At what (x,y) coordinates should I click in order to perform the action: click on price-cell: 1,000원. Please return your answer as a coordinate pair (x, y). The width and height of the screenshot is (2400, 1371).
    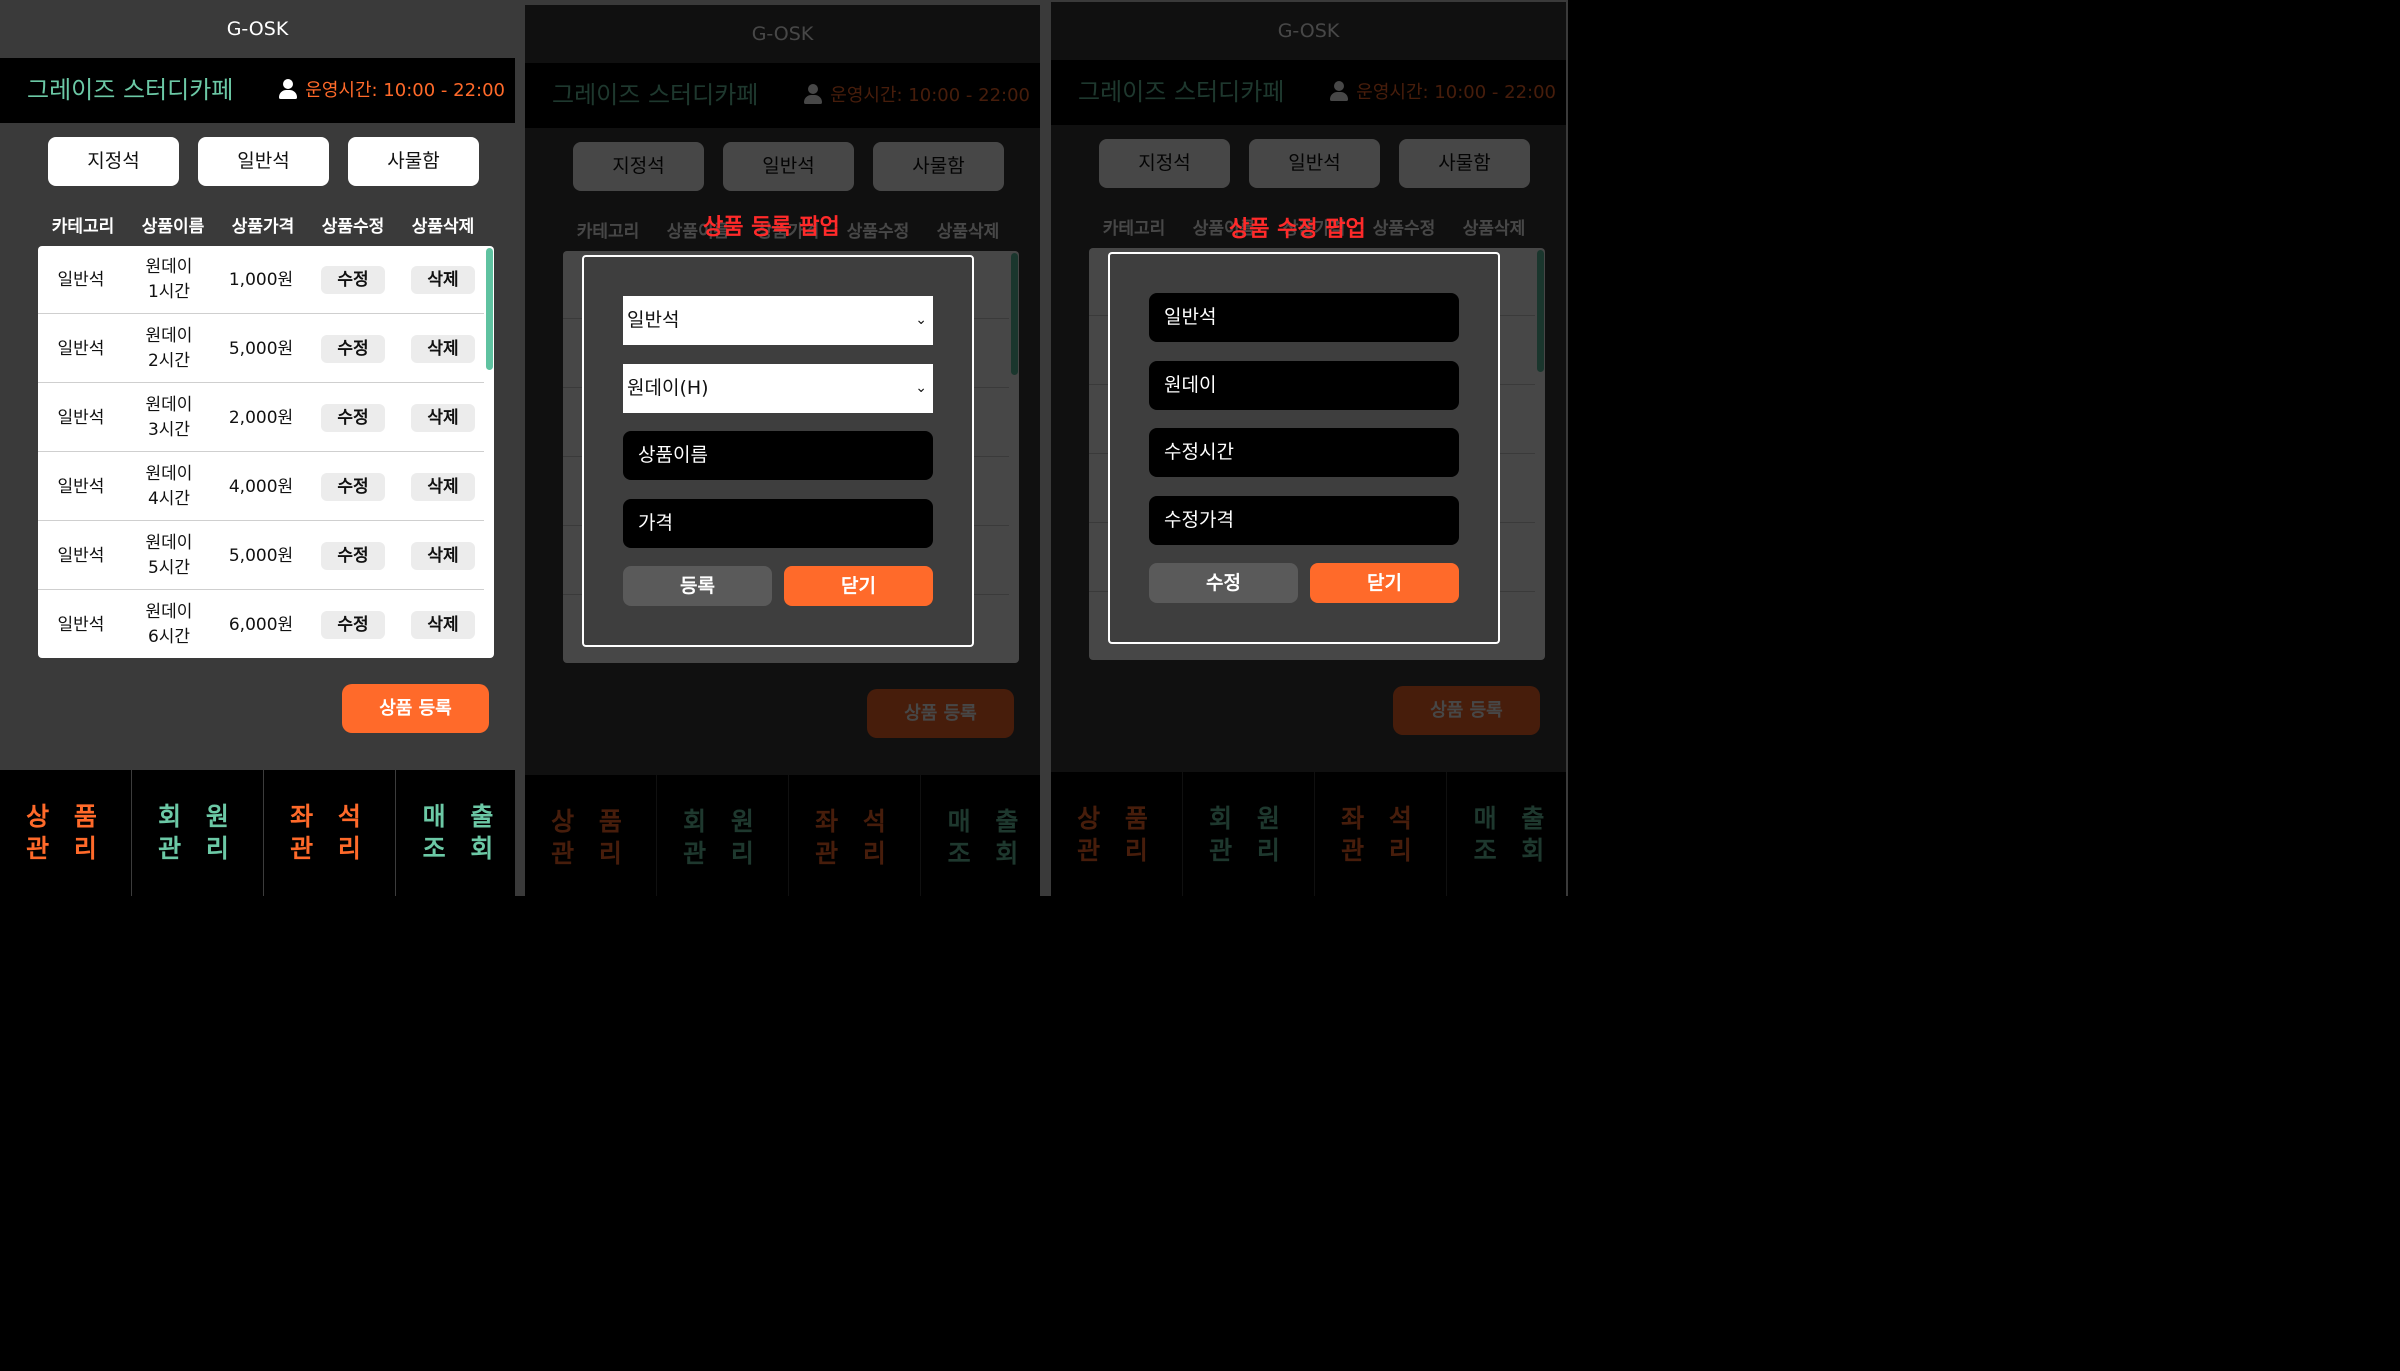
    Looking at the image, I should click on (261, 279).